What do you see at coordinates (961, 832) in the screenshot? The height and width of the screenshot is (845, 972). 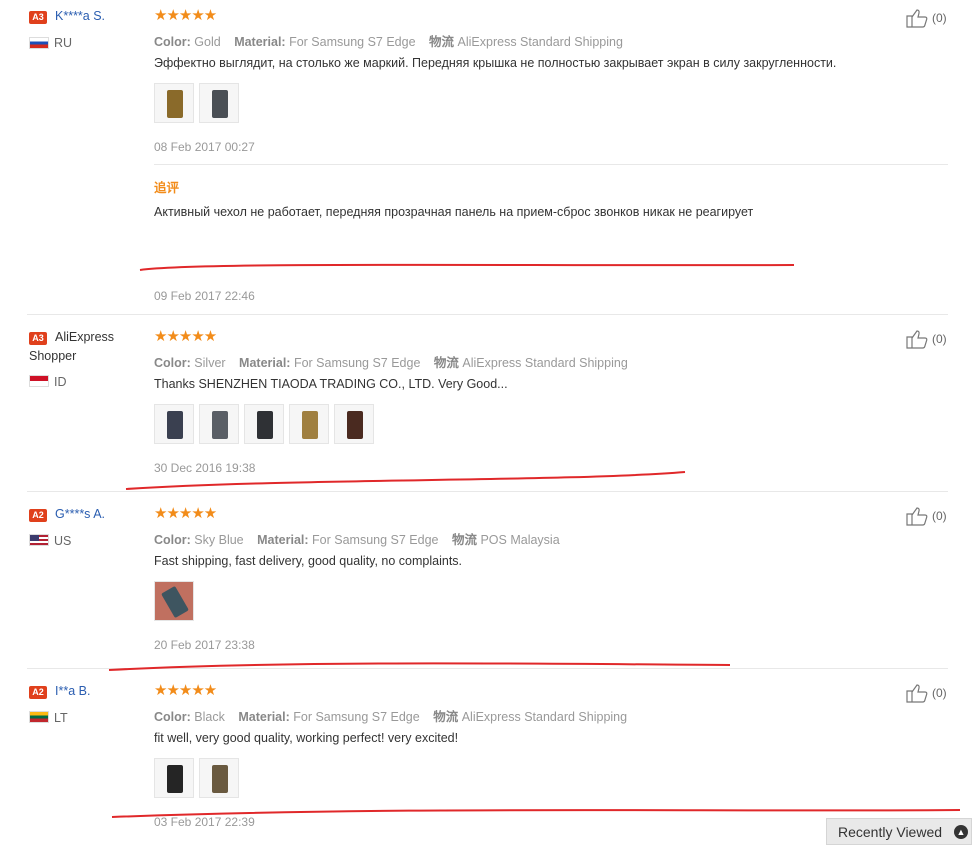 I see `chevron-up-icon: ▲` at bounding box center [961, 832].